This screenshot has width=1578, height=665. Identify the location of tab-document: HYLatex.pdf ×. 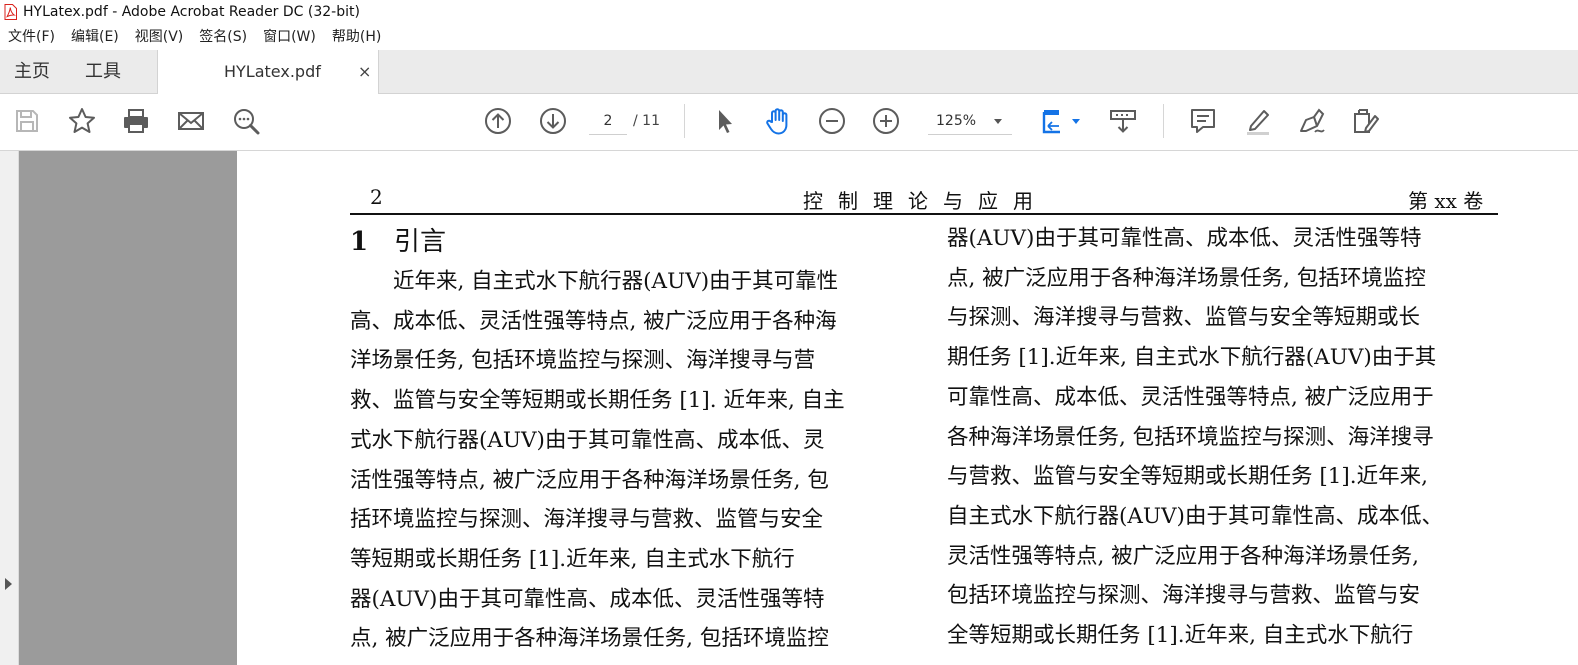
(268, 72).